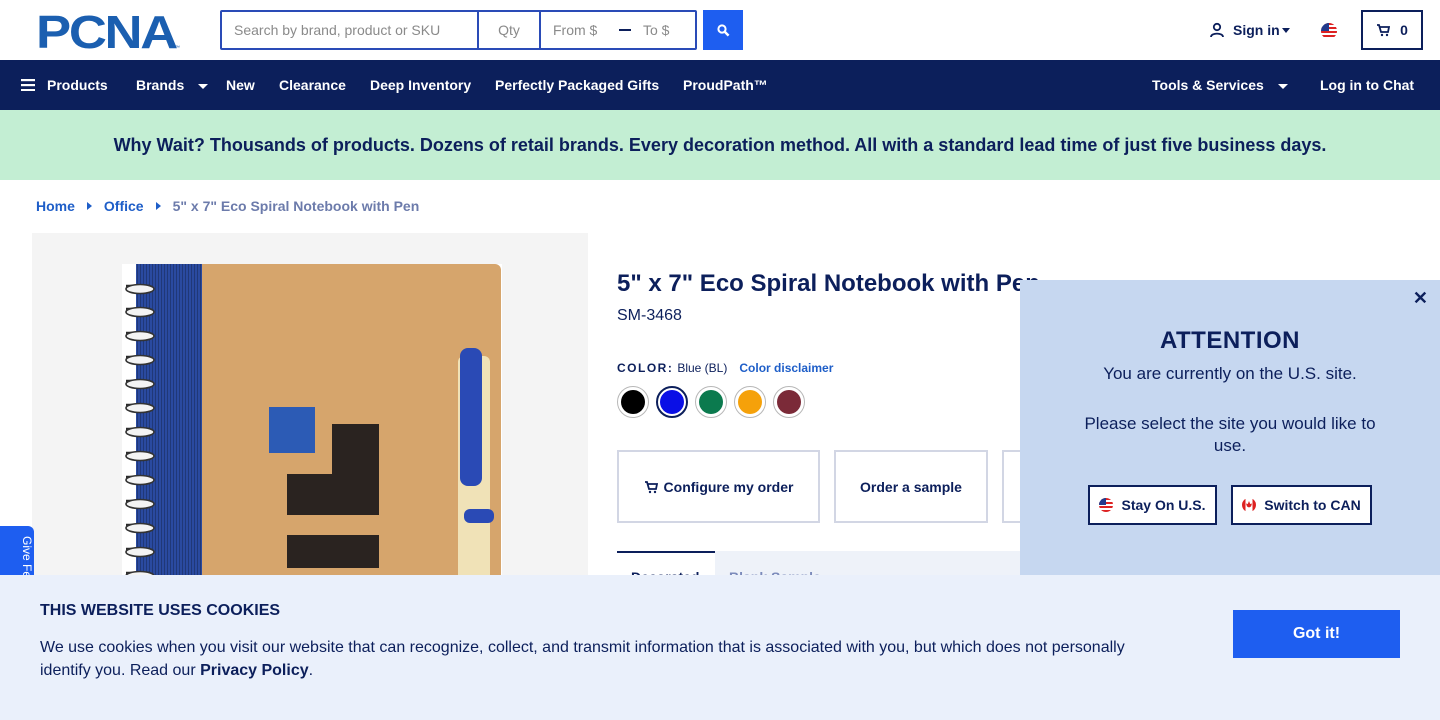 The image size is (1440, 720). I want to click on nav-brands-label: Brands, so click(160, 85).